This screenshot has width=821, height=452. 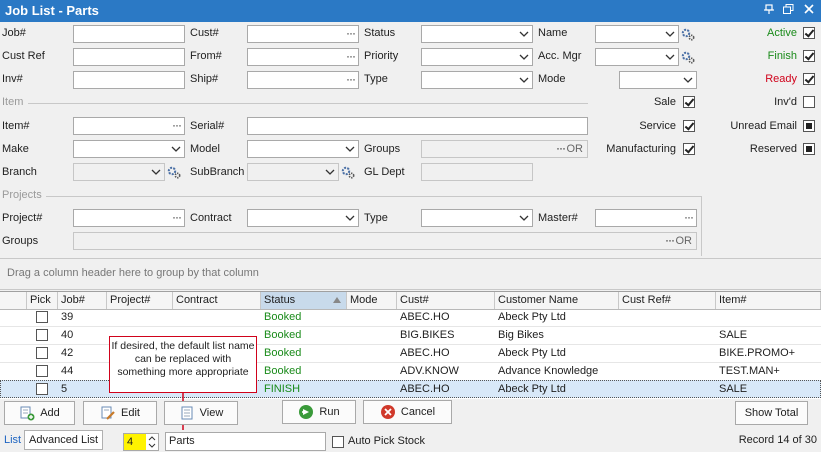 What do you see at coordinates (67, 353) in the screenshot?
I see `job-cell: 42` at bounding box center [67, 353].